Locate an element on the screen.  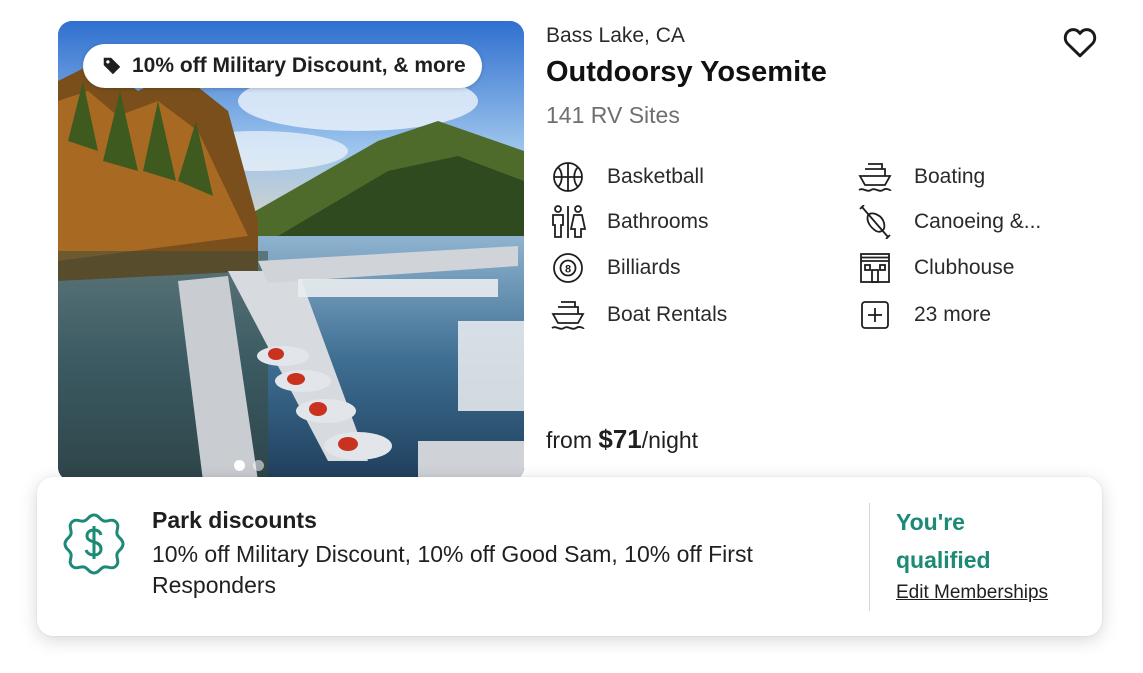
amenity-clubhouse: Clubhouse is located at coordinates (935, 268).